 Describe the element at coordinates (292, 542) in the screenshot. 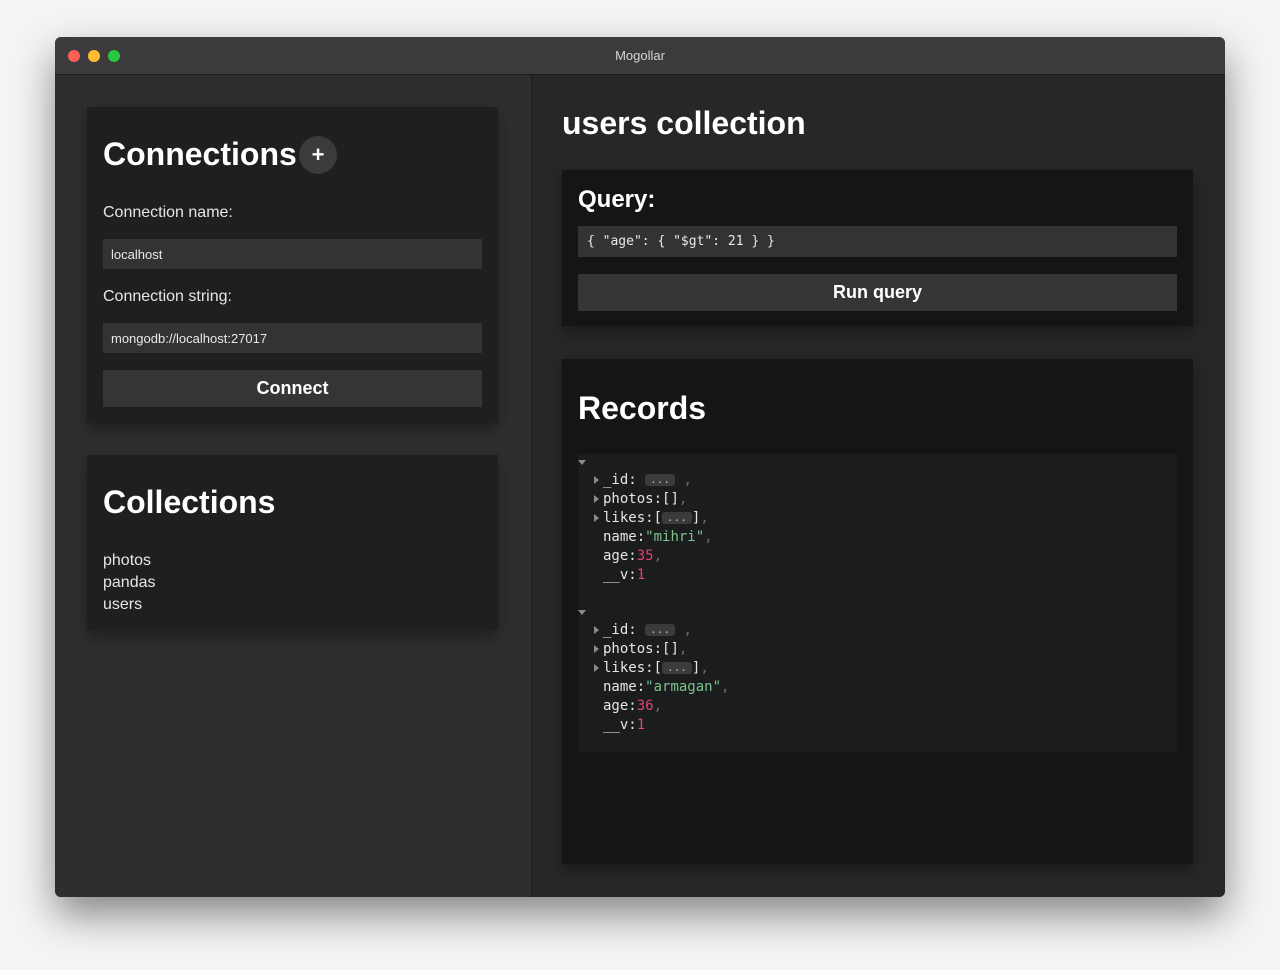

I see `collections-card: Collections photos pandas users` at that location.